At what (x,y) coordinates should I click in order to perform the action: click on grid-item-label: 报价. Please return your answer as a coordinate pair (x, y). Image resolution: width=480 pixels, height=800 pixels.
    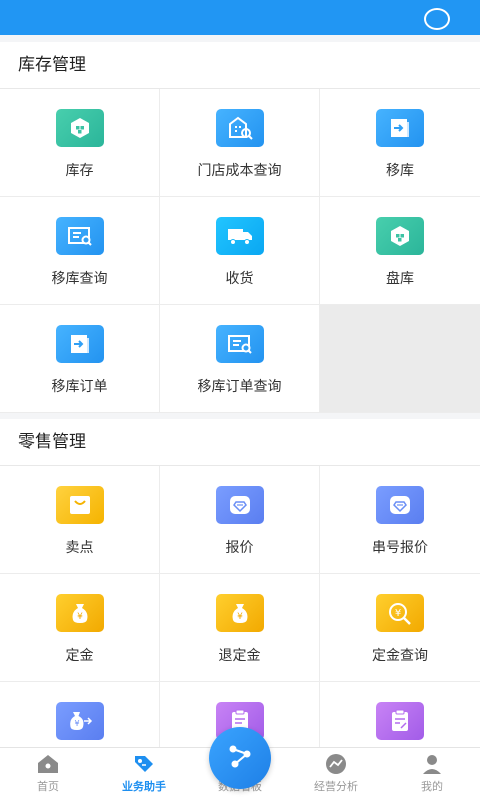
    Looking at the image, I should click on (239, 548).